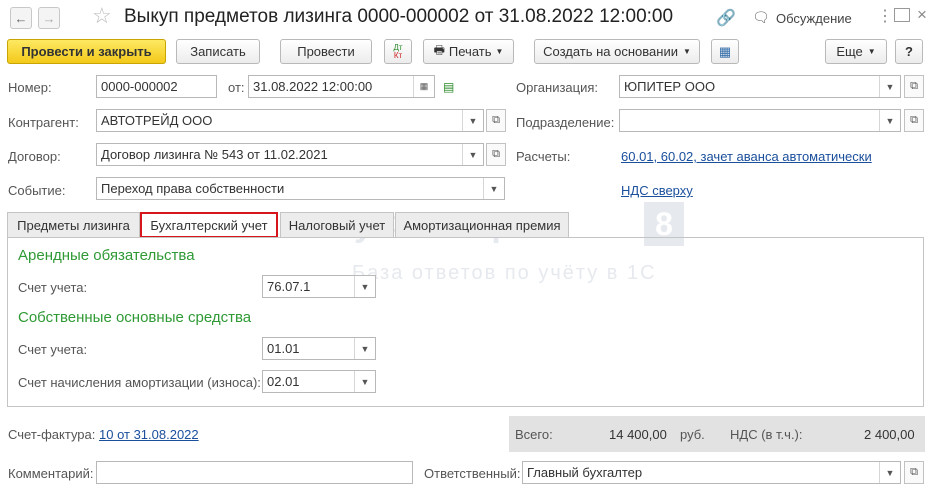 This screenshot has height=488, width=937. Describe the element at coordinates (761, 17) in the screenshot. I see `discussion-icon: 🗨` at that location.